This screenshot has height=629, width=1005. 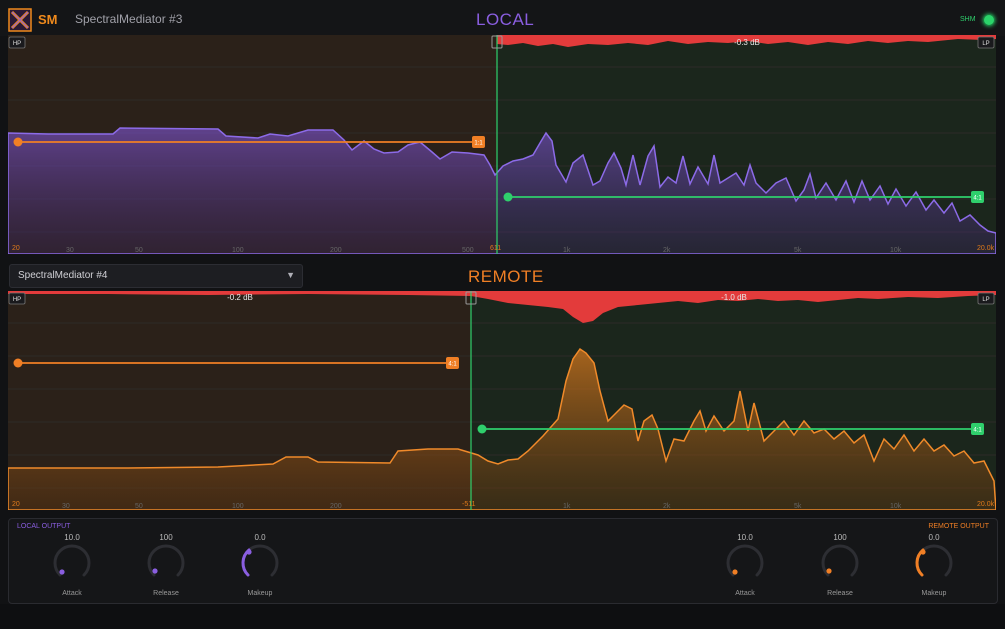 I want to click on remote-source-select: SpectralMediator #4 ▼, so click(x=156, y=276).